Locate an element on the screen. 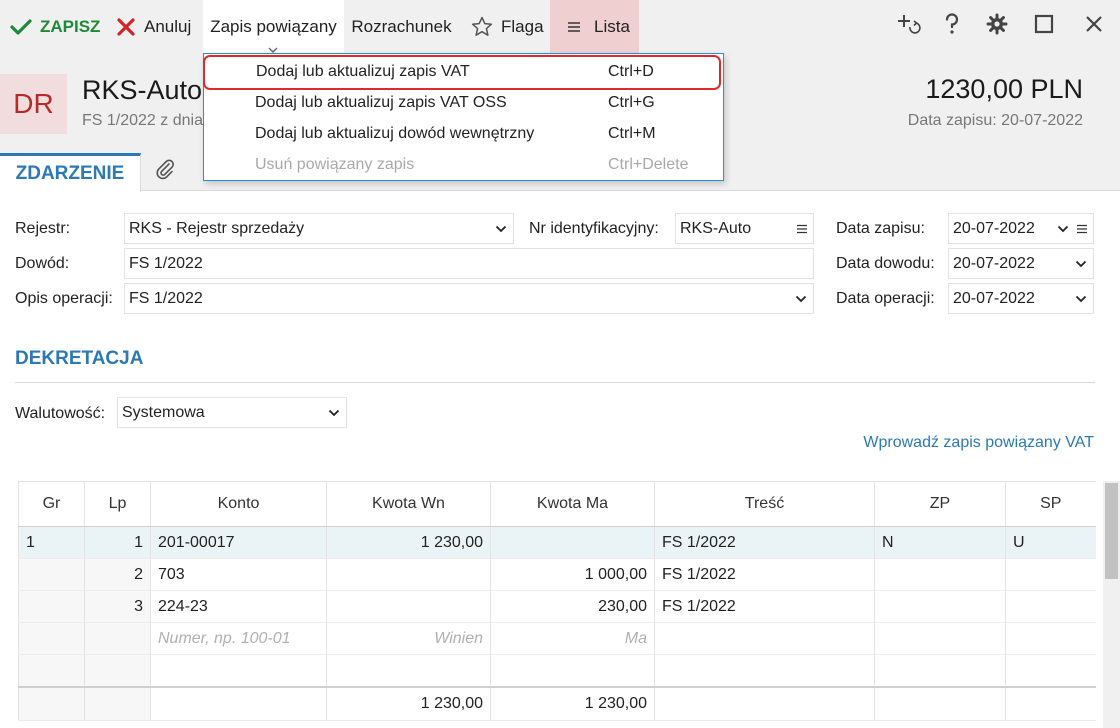 The image size is (1120, 728). menu-item-add-vat-record: Dodaj lub aktualizuj zapis VAT Ctrl+D is located at coordinates (462, 72).